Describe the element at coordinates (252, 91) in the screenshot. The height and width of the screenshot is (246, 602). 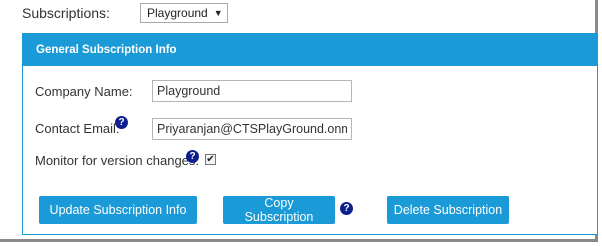
I see `company-name-input` at that location.